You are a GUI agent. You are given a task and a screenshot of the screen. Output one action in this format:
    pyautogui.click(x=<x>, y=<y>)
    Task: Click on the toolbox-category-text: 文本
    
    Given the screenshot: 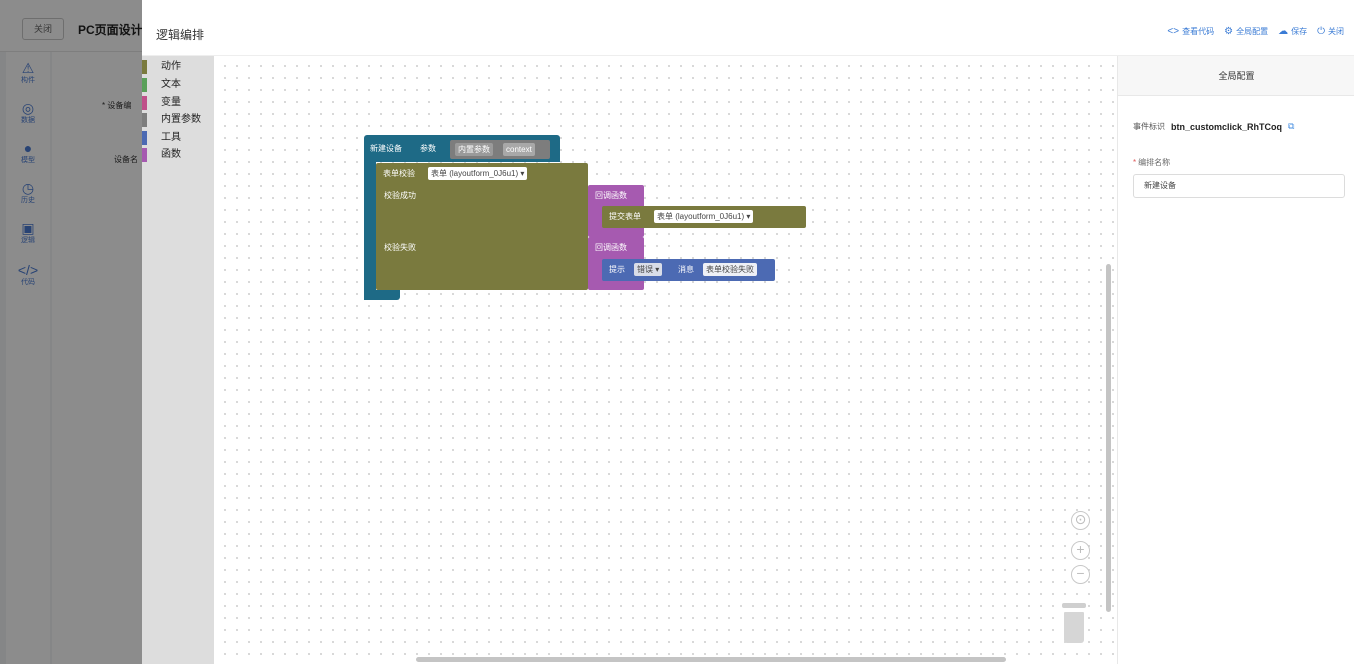 What is the action you would take?
    pyautogui.click(x=178, y=85)
    